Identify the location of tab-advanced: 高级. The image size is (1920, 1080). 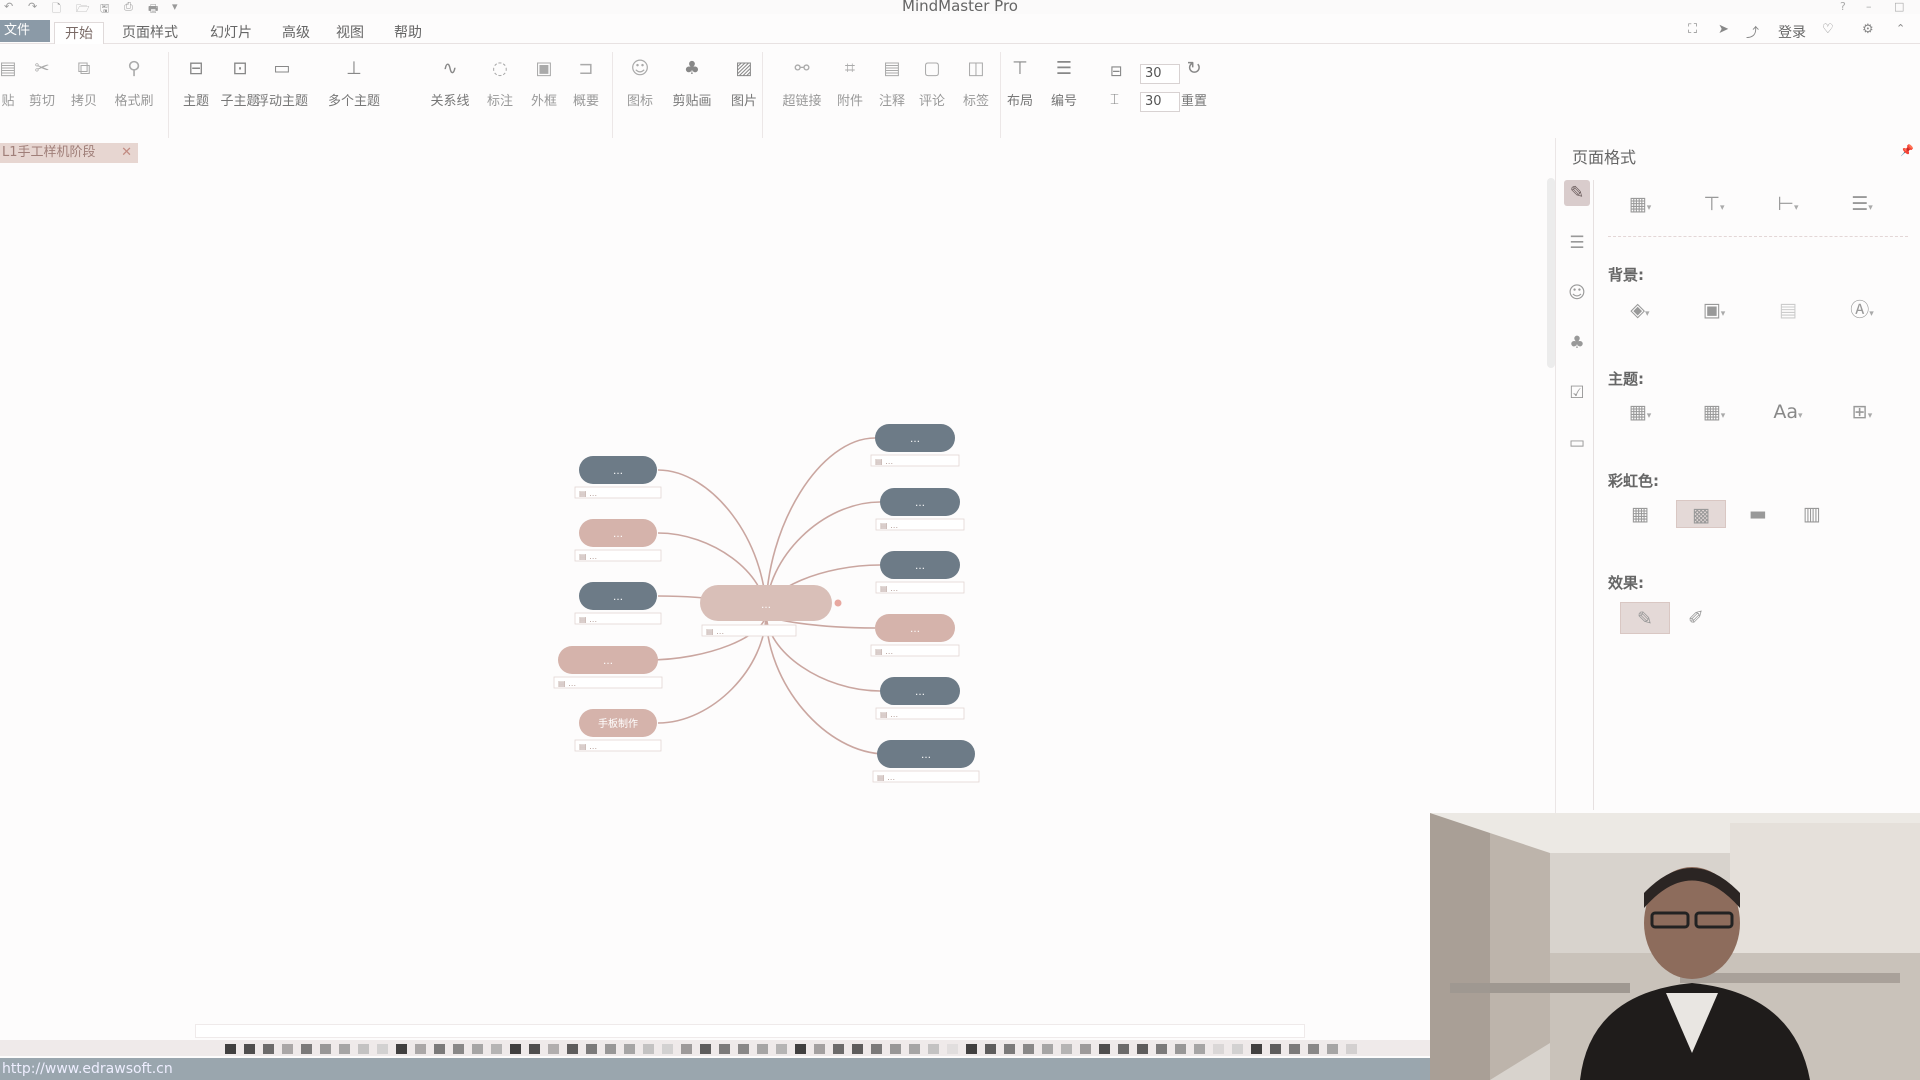
(296, 33).